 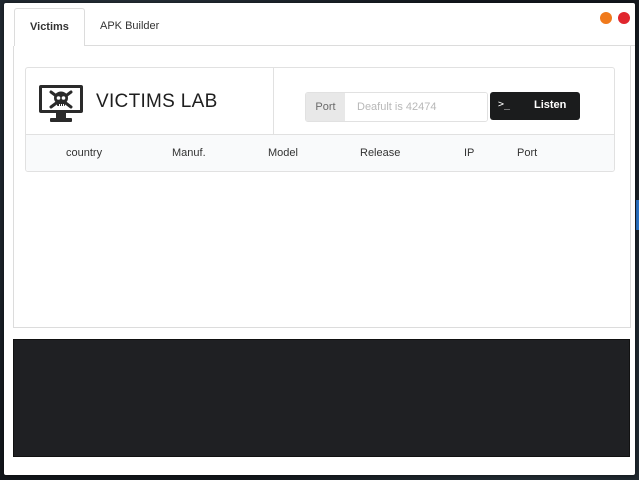 What do you see at coordinates (527, 153) in the screenshot?
I see `column-port: Port` at bounding box center [527, 153].